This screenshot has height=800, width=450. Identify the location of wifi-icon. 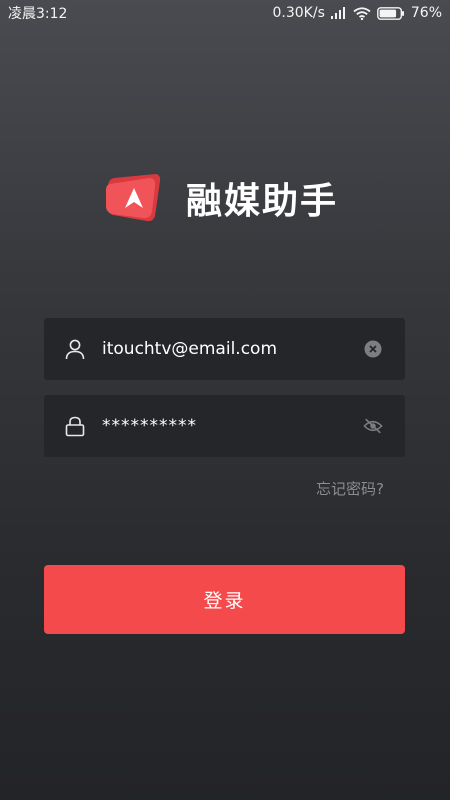
(362, 13).